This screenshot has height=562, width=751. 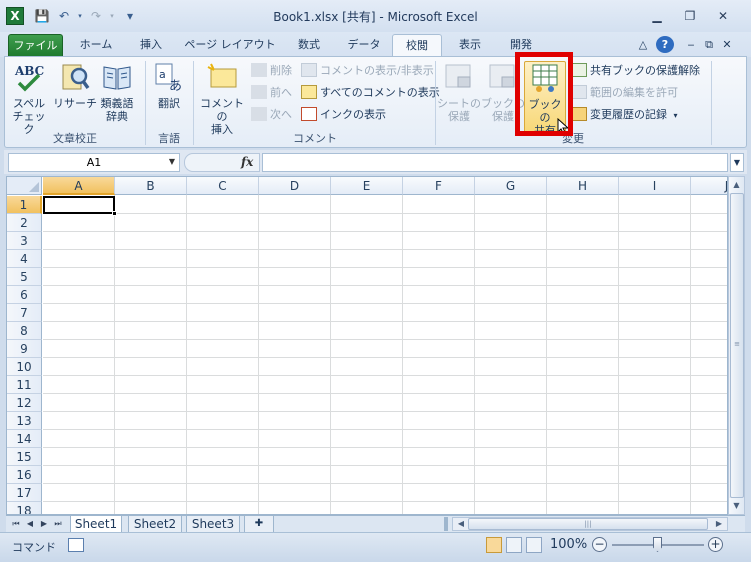 I want to click on restore-button: ❐, so click(x=690, y=16).